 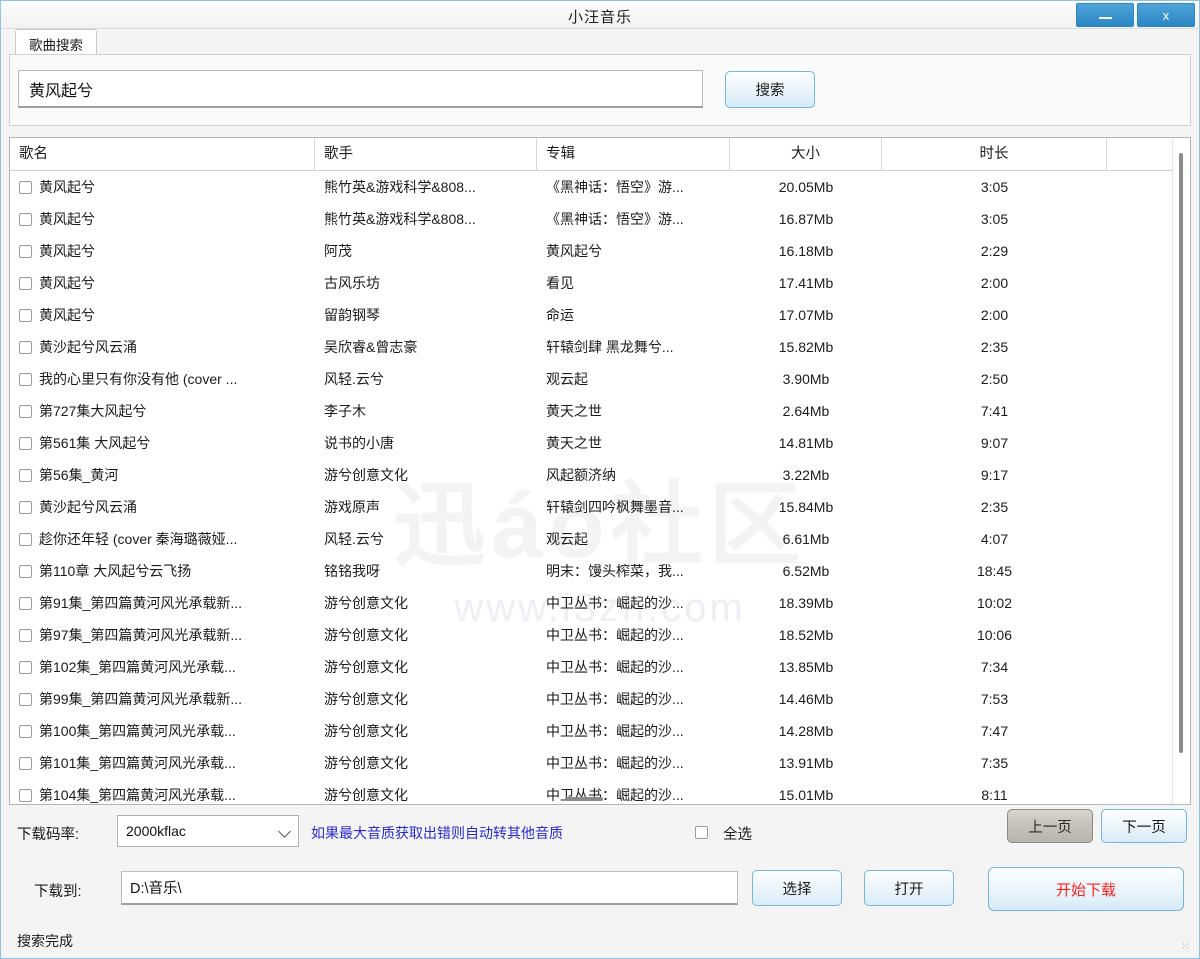 What do you see at coordinates (633, 154) in the screenshot?
I see `column-header-album: 专辑` at bounding box center [633, 154].